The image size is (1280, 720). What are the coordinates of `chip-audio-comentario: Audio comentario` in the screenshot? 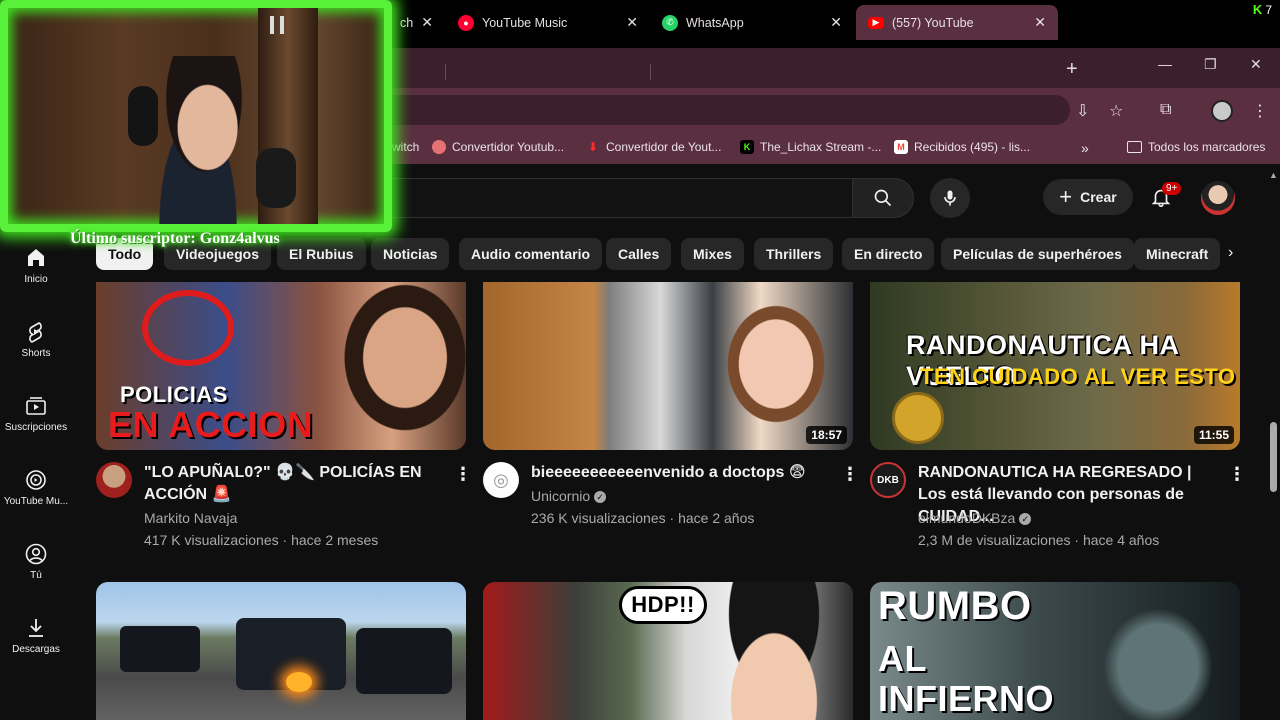 It's located at (531, 254).